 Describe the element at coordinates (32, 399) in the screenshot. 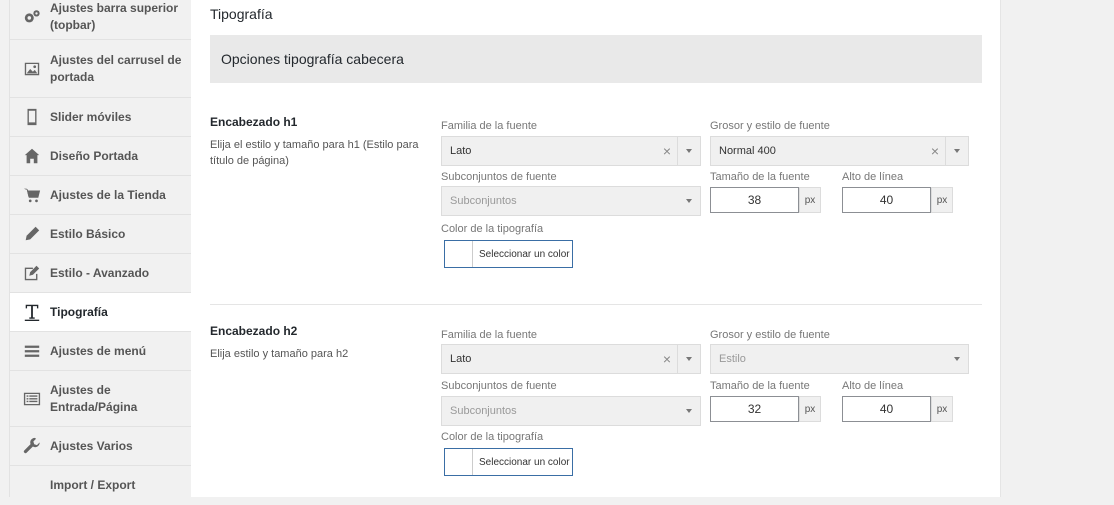

I see `list-icon` at that location.